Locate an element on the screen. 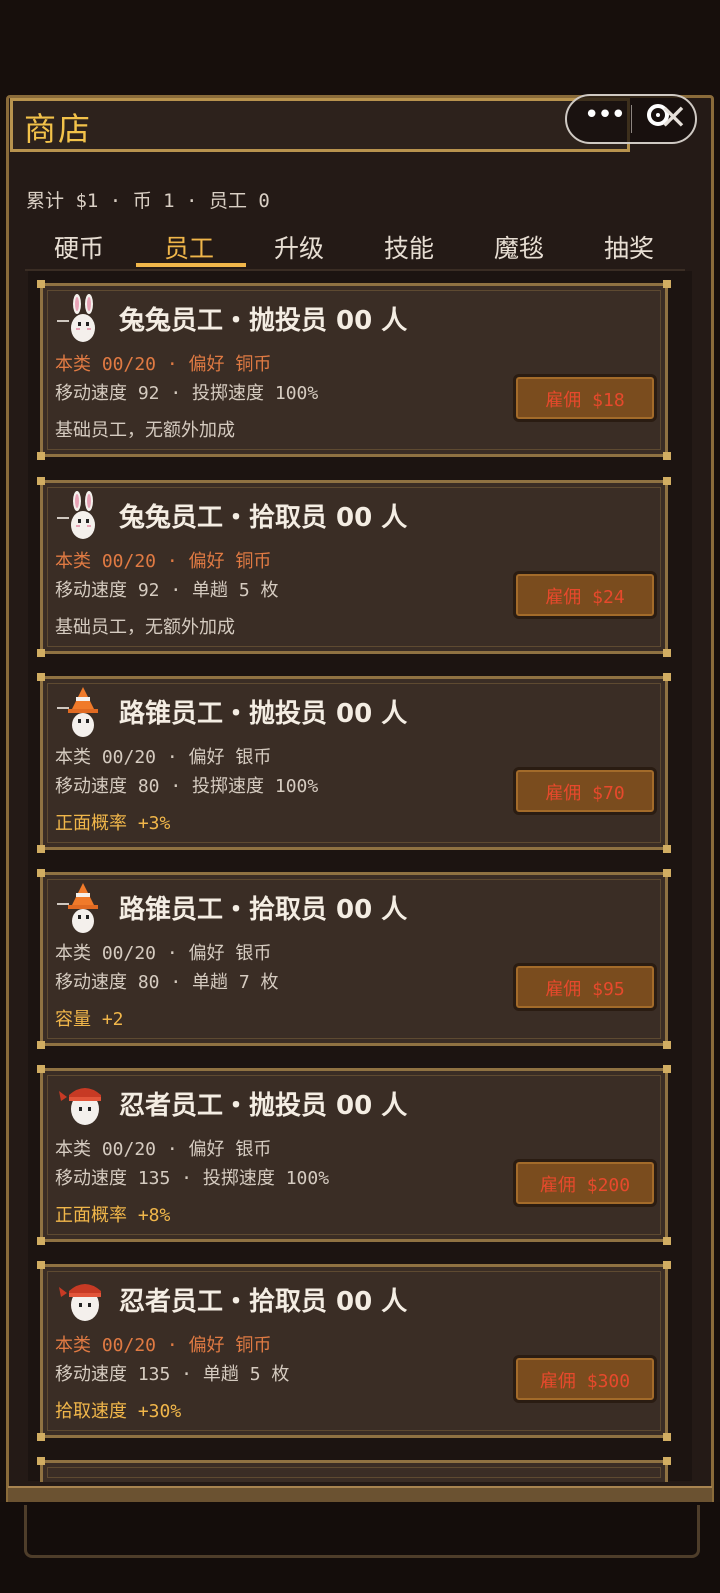  card-stats: 移动速度 135 · 投掷速度 100% is located at coordinates (192, 1178).